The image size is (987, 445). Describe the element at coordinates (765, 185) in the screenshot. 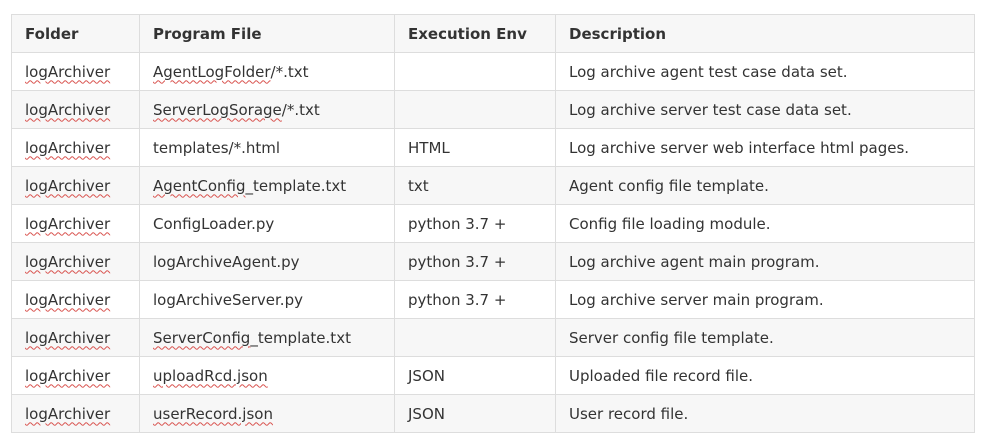

I see `cell-description: Agent config file template.` at that location.